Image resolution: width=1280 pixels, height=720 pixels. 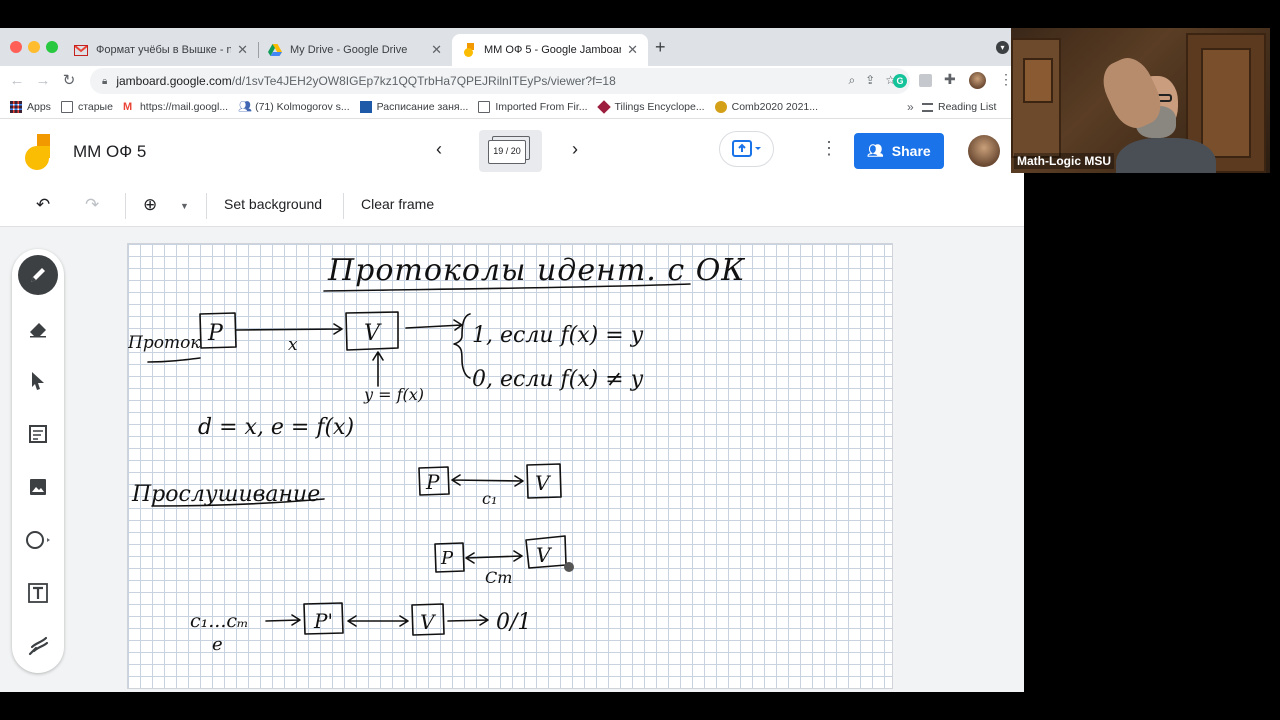 I want to click on reading-list-icon, so click(x=927, y=107).